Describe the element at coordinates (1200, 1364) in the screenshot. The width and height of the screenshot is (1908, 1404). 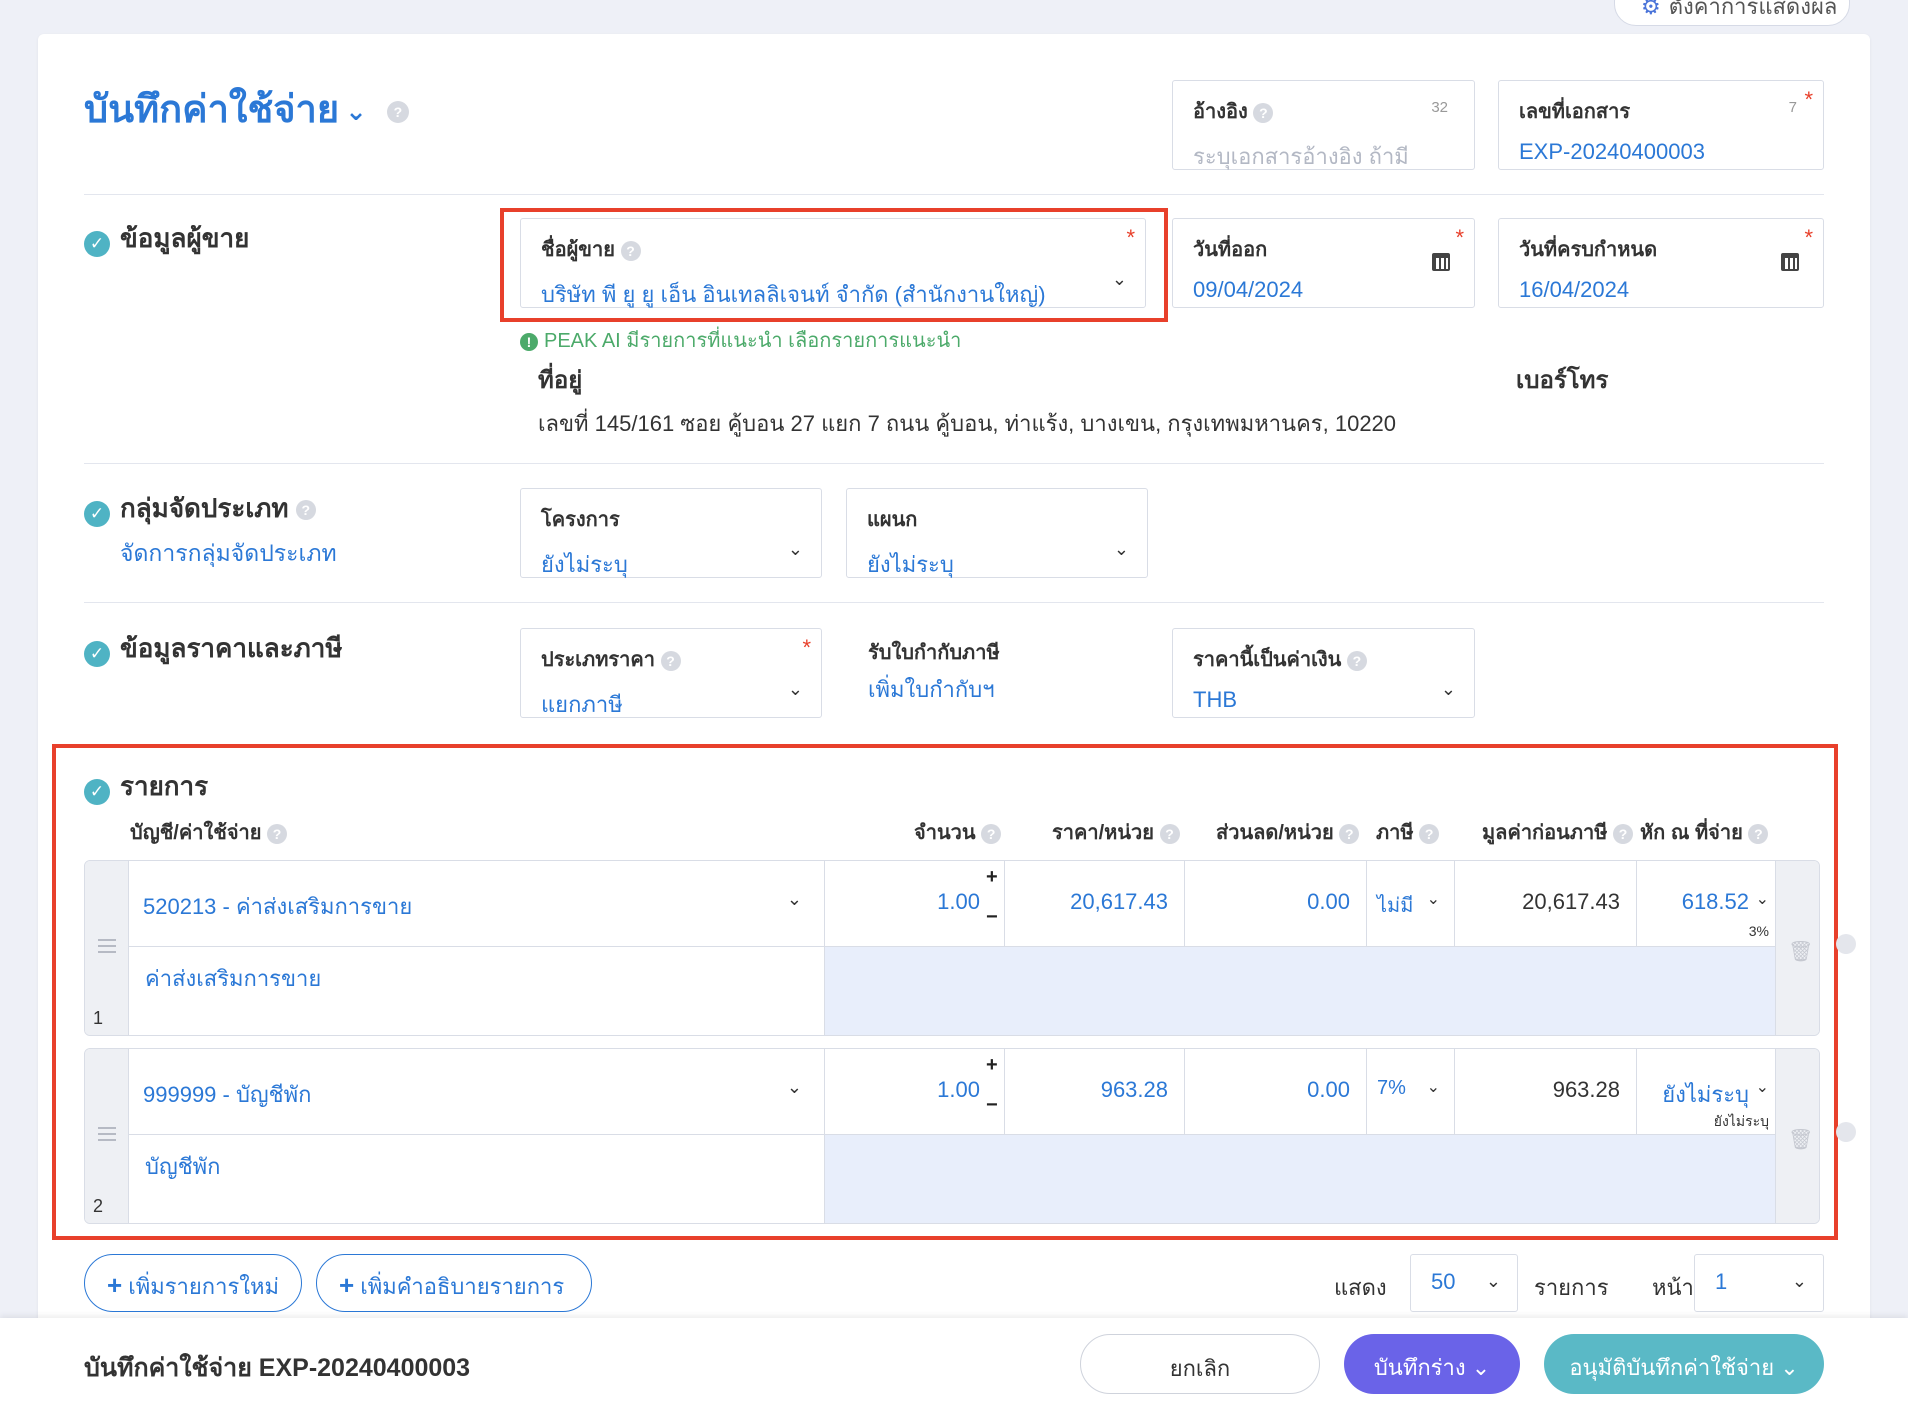
I see `cancel-button: ยกเลิก` at that location.